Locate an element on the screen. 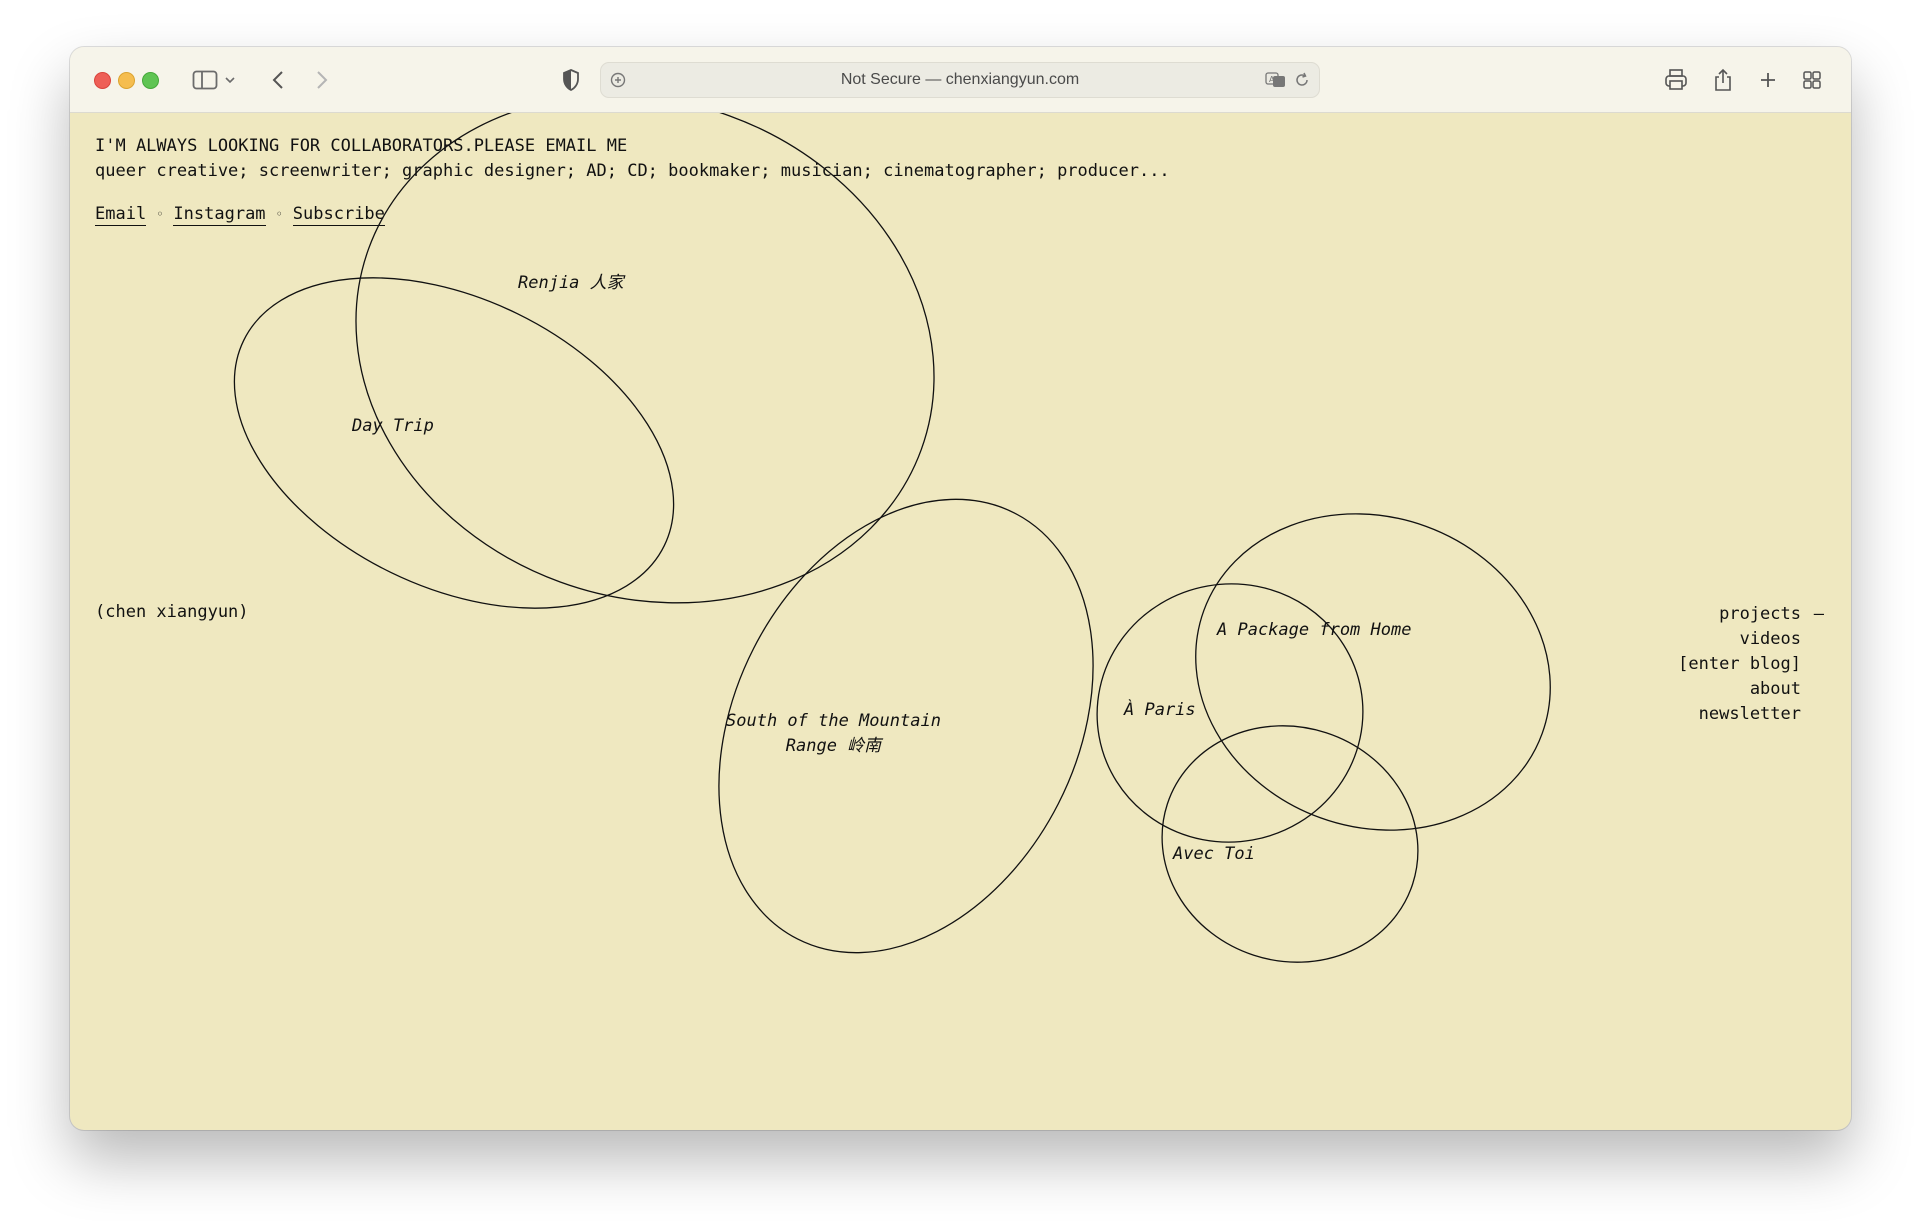  svg-text: A is located at coordinates (1272, 79).